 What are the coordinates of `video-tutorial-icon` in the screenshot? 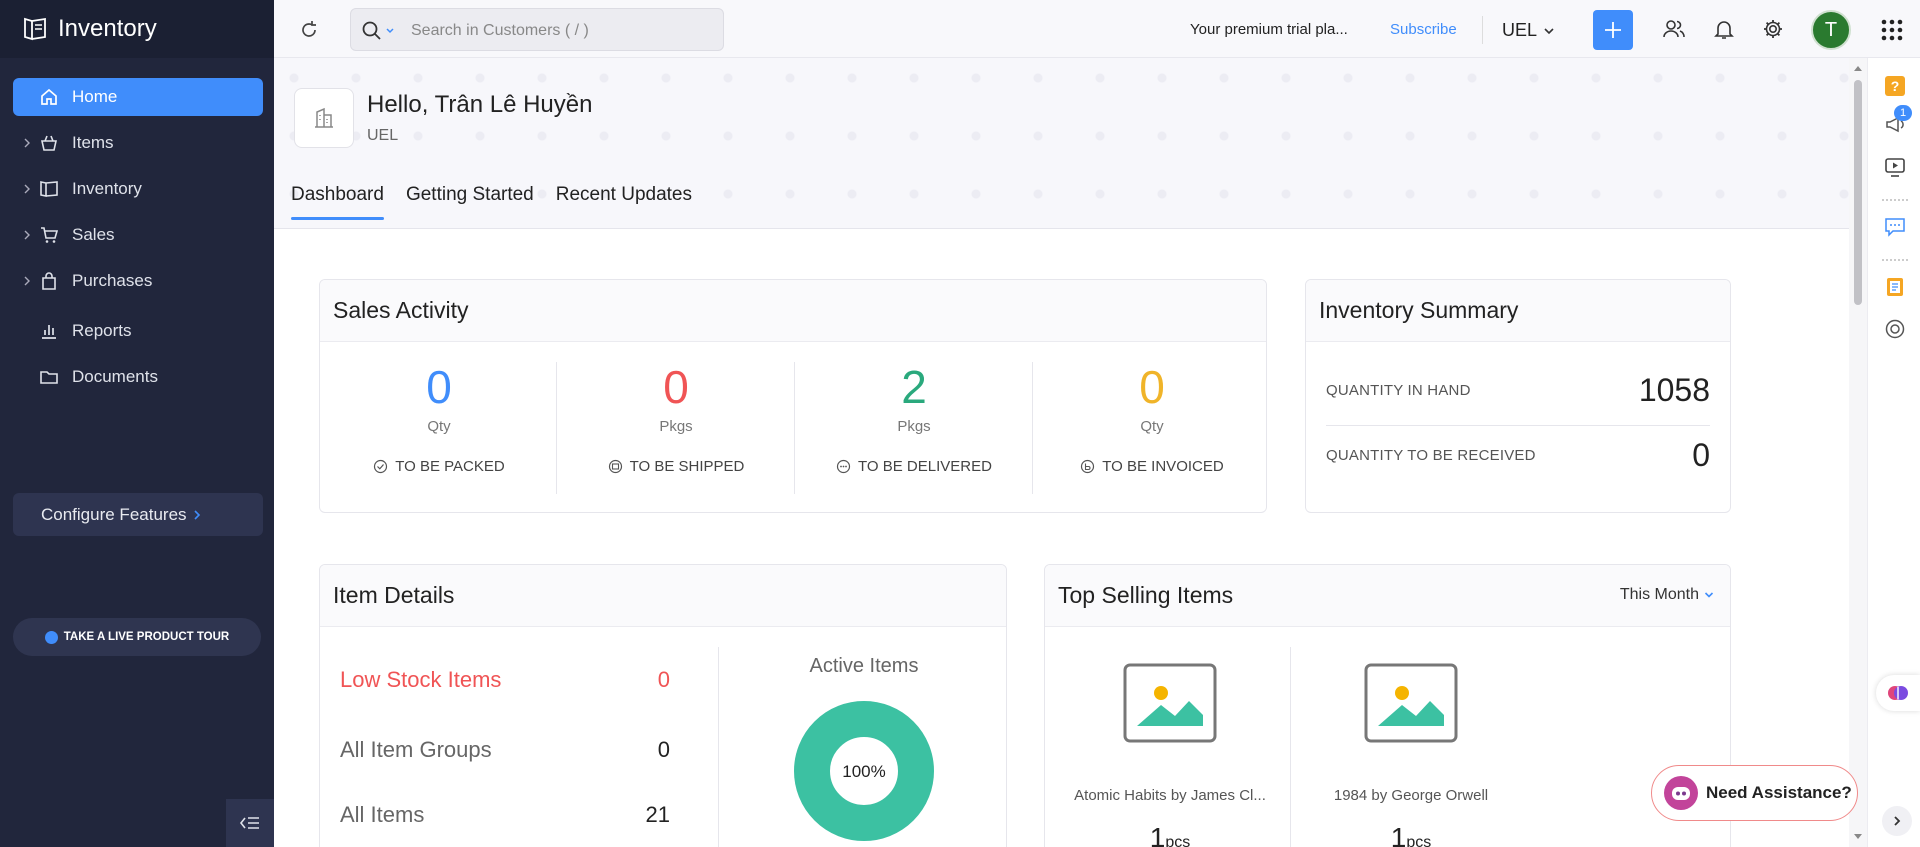 It's located at (1895, 167).